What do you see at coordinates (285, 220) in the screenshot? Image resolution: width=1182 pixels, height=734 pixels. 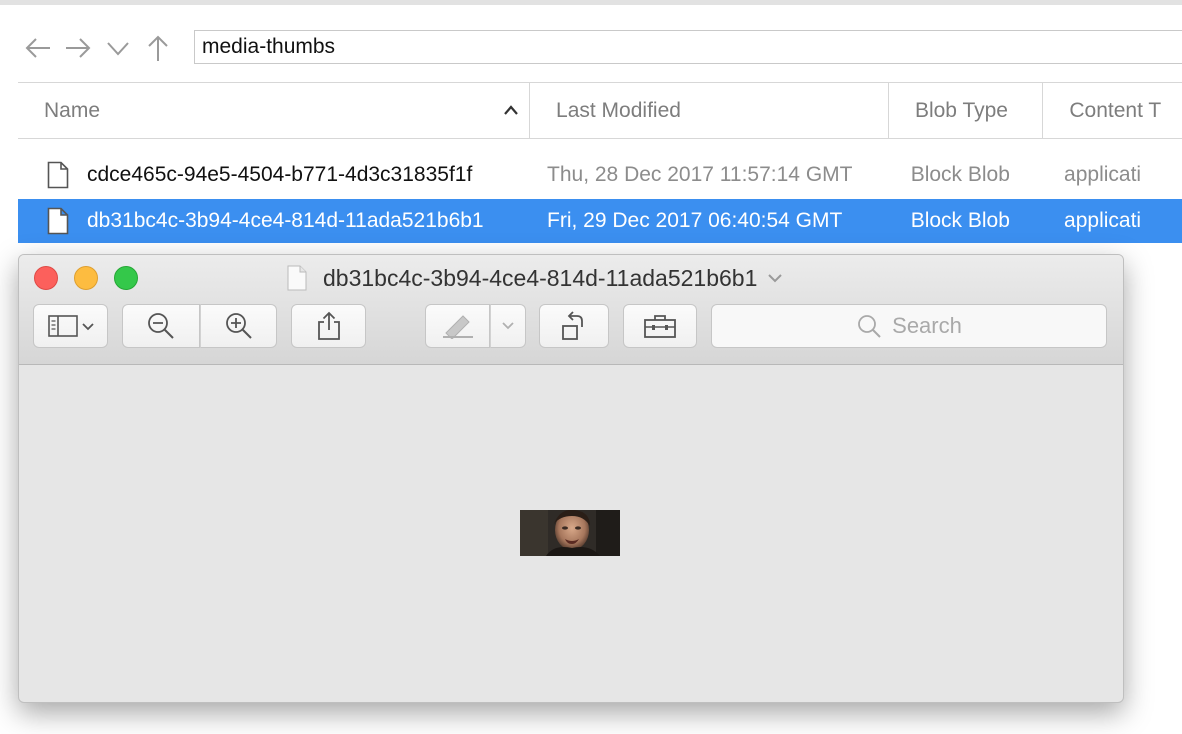 I see `cell-name: db31bc4c-3b94-4ce4-814d-11ada521b6b1` at bounding box center [285, 220].